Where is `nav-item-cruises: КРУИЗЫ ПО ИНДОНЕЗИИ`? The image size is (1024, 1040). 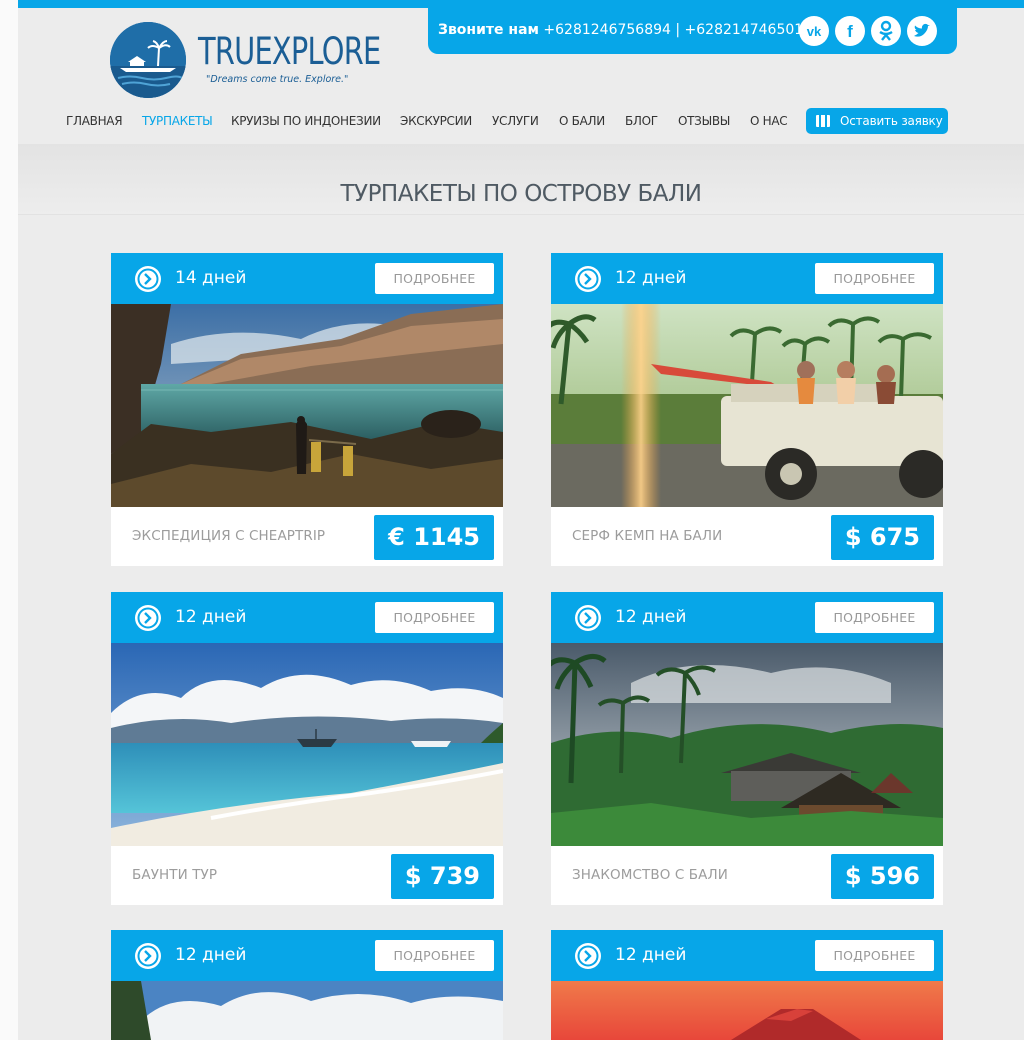 nav-item-cruises: КРУИЗЫ ПО ИНДОНЕЗИИ is located at coordinates (306, 121).